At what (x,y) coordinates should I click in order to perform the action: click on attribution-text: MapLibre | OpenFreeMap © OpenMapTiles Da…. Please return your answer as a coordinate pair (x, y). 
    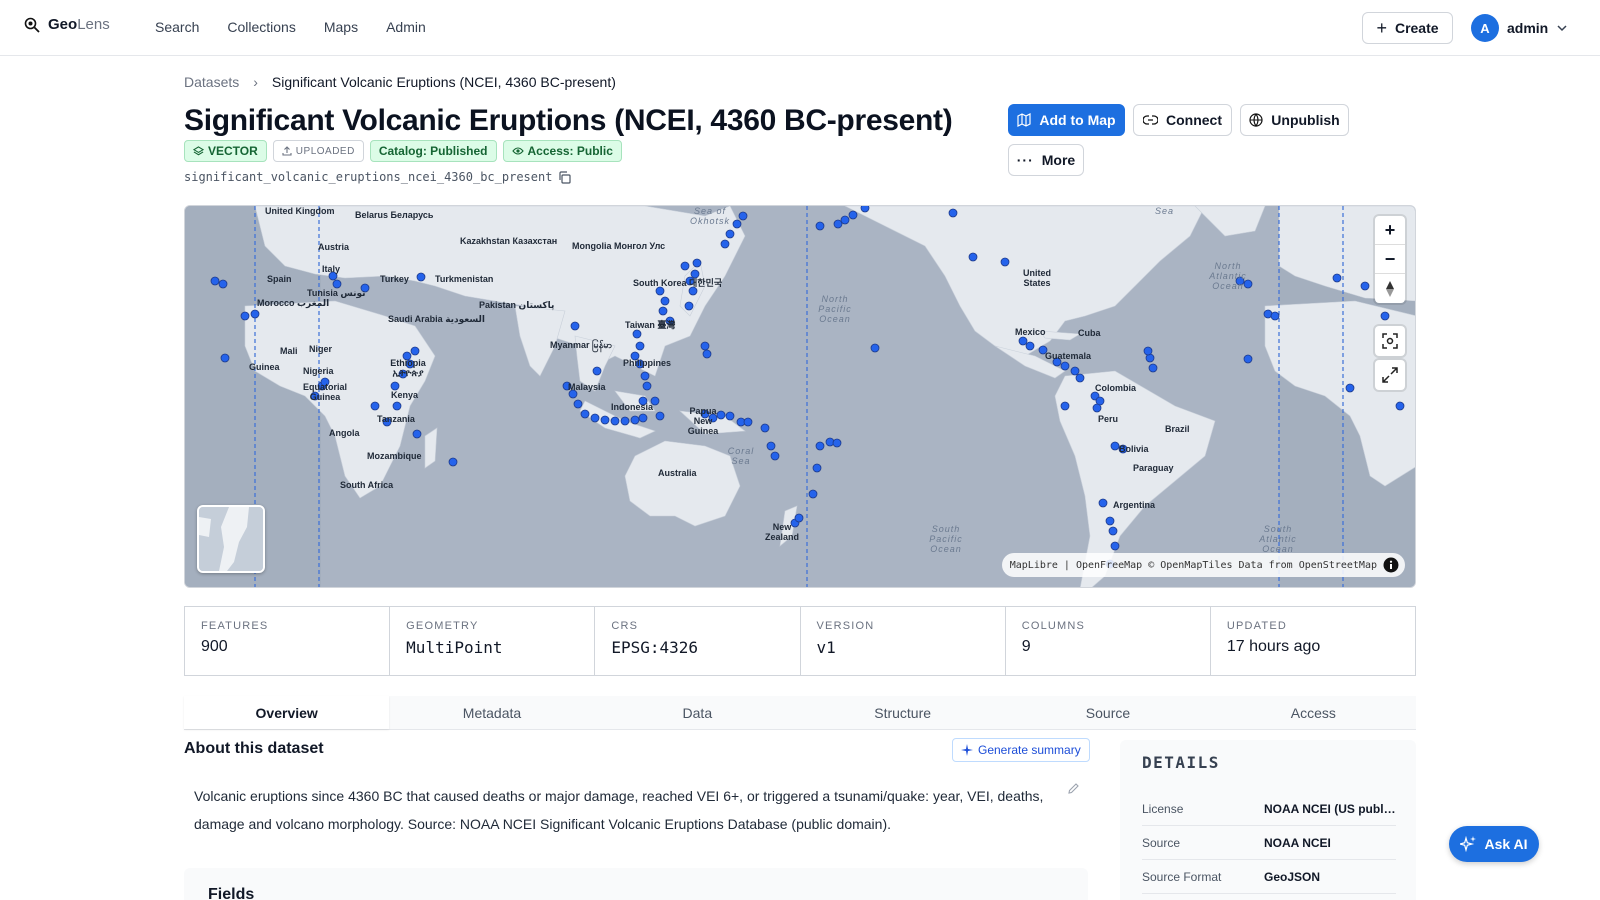
    Looking at the image, I should click on (1193, 565).